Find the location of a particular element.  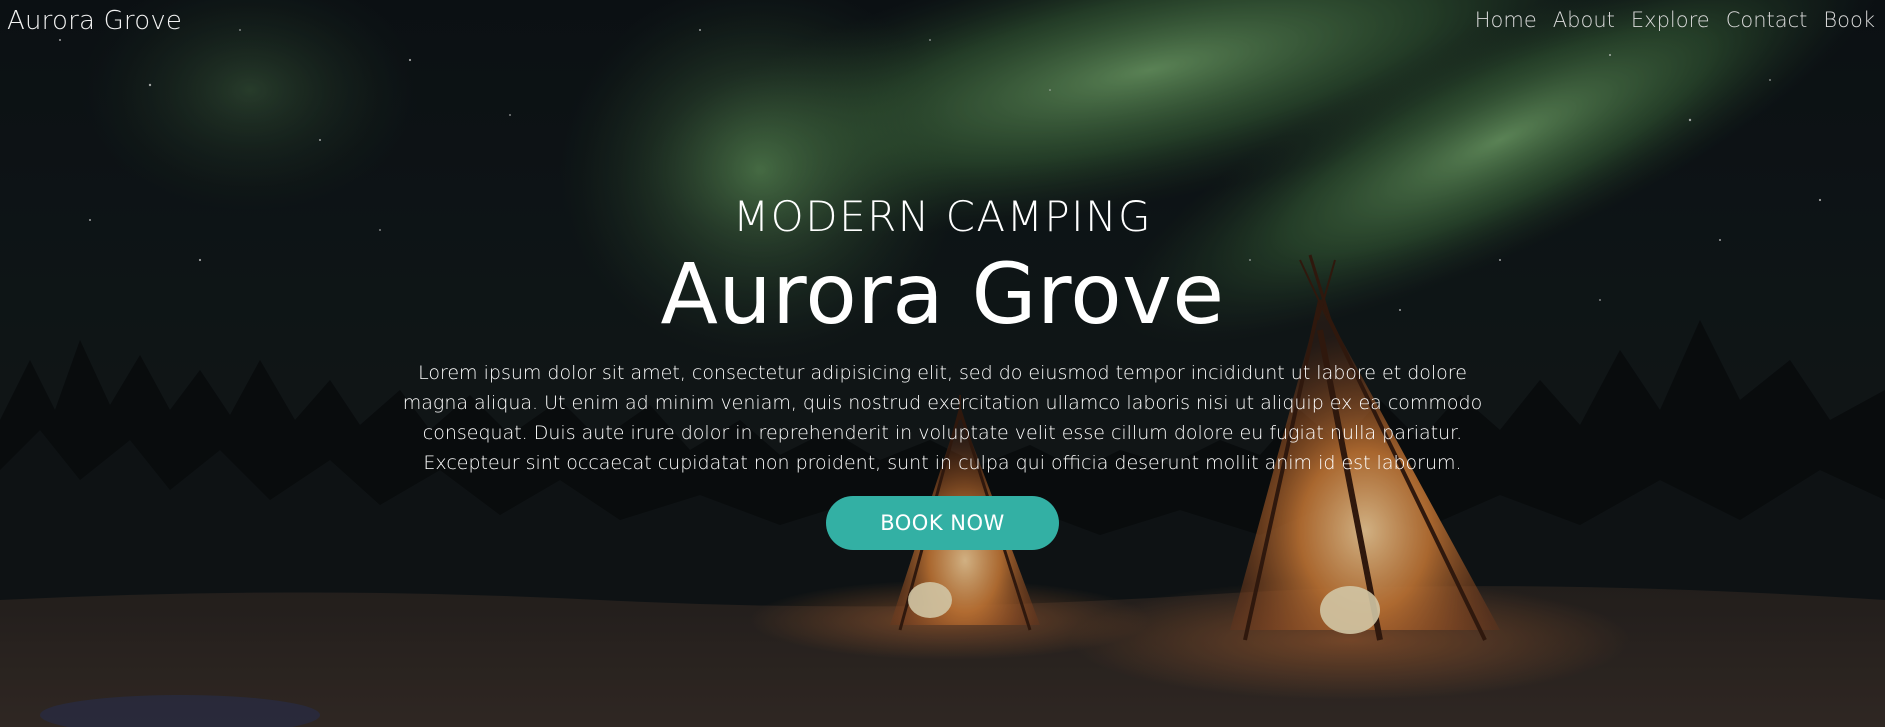

nav-link-contact: Contact is located at coordinates (1767, 20).